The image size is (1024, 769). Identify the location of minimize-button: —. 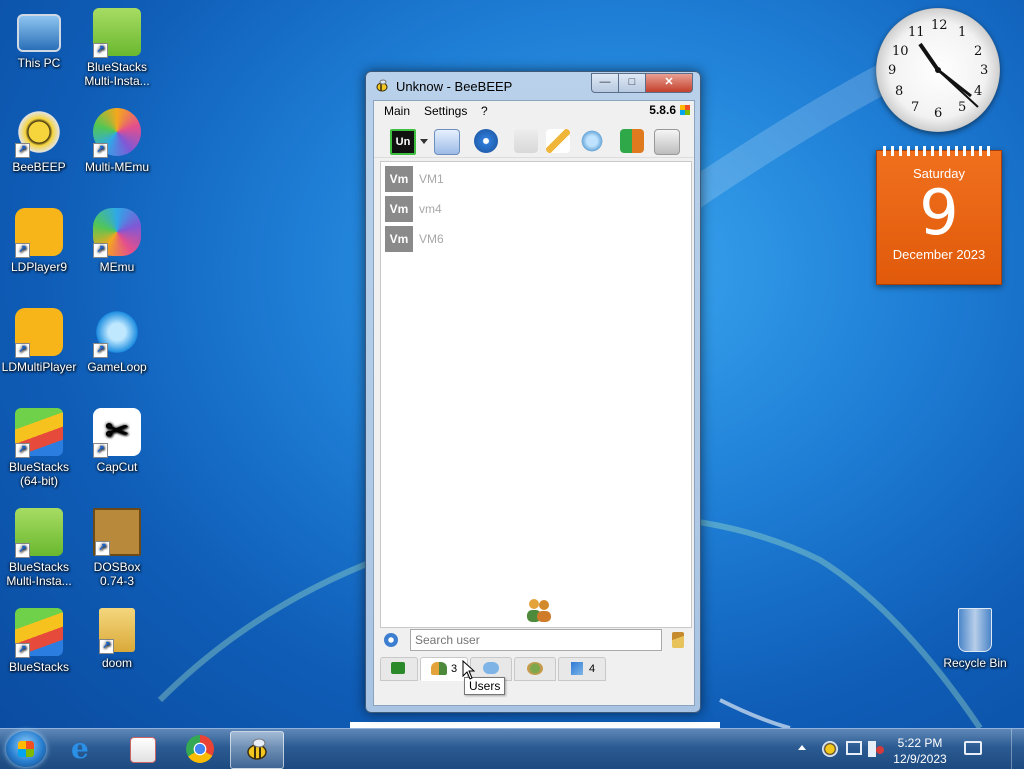
(605, 83).